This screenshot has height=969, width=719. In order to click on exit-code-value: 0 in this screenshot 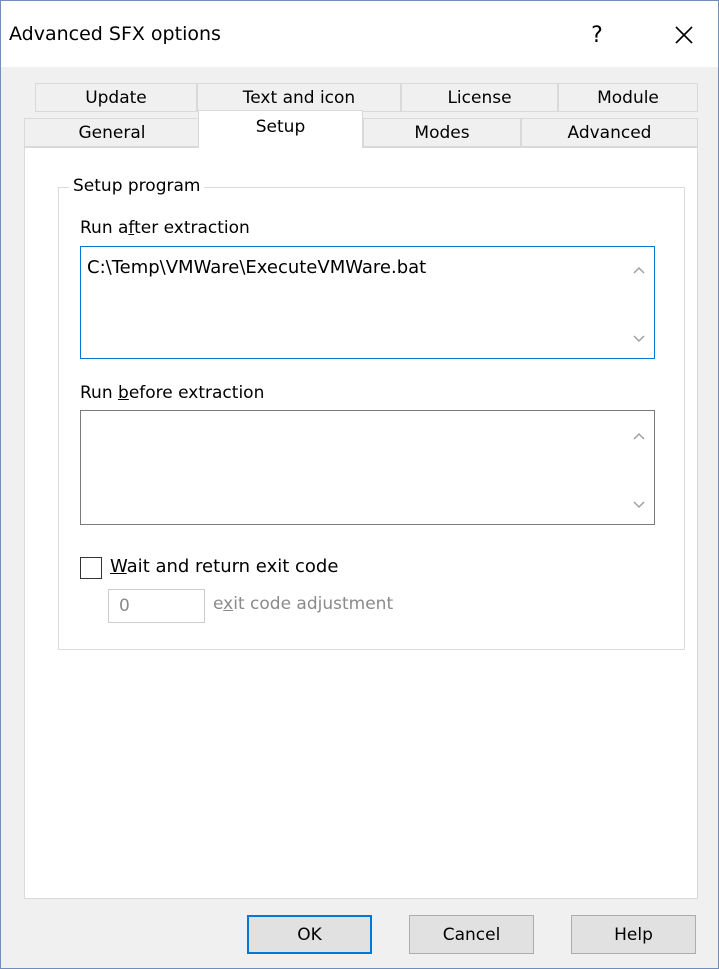, I will do `click(124, 606)`.